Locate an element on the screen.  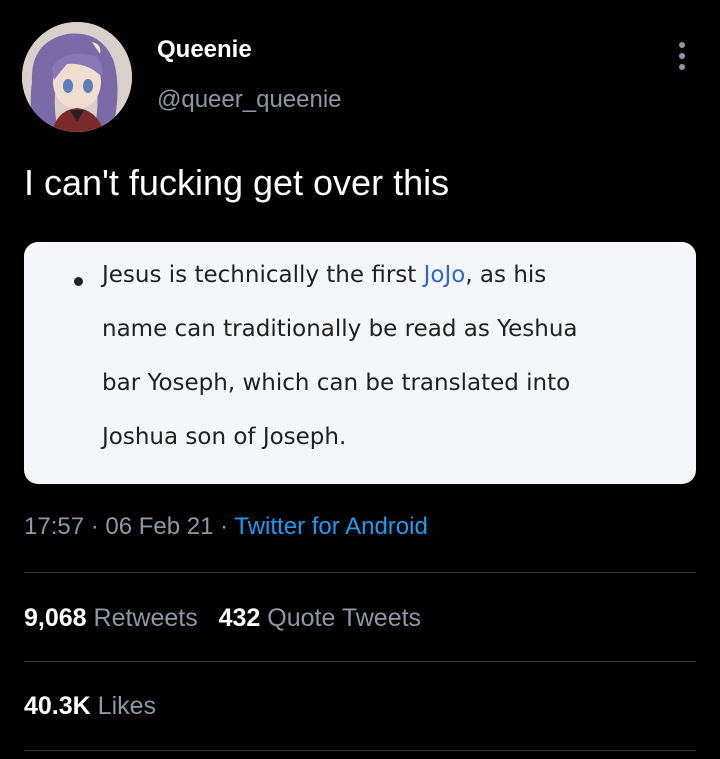
more-vertical-icon is located at coordinates (682, 56).